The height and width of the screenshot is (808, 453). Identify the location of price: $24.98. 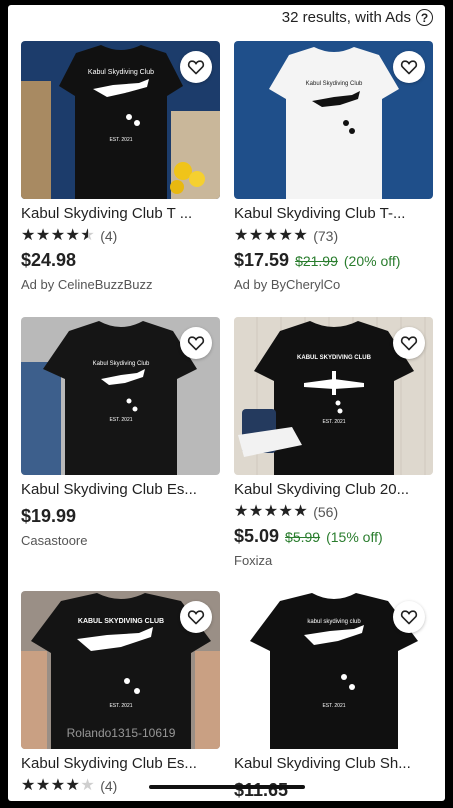
(49, 260).